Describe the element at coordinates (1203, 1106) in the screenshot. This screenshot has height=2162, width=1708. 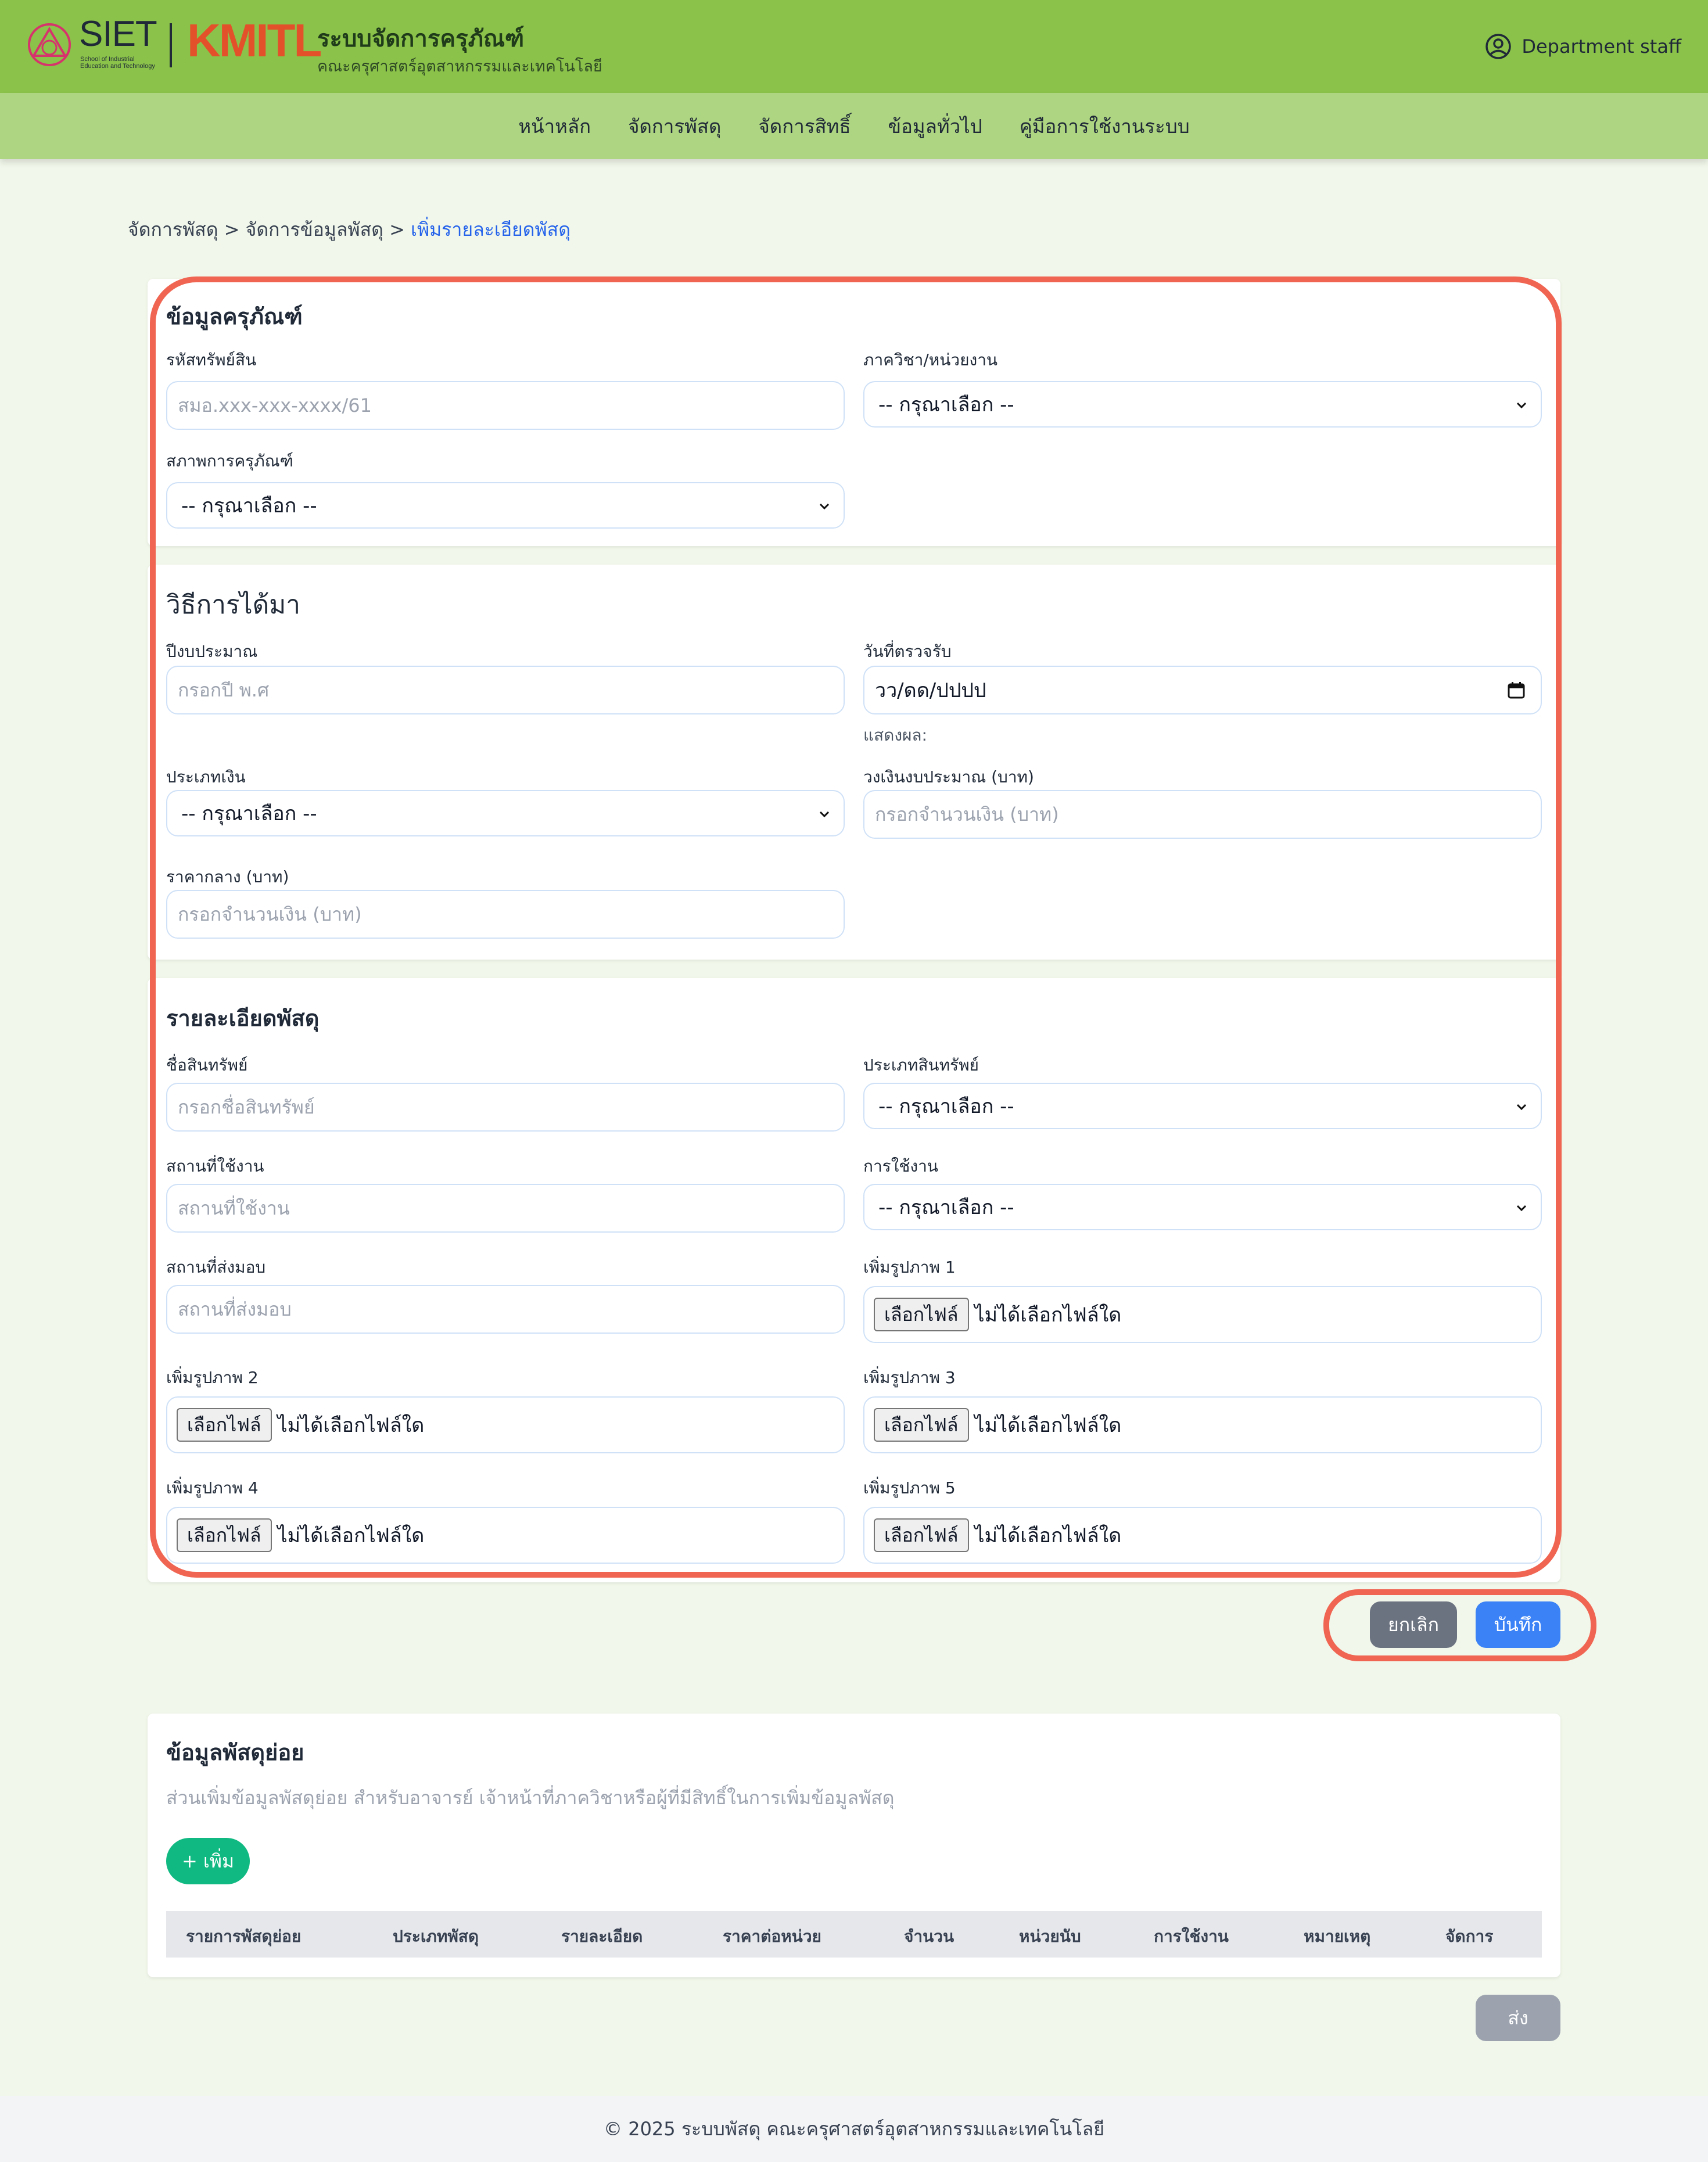
I see `asset-type-select: -- กรุณาเลือก --` at that location.